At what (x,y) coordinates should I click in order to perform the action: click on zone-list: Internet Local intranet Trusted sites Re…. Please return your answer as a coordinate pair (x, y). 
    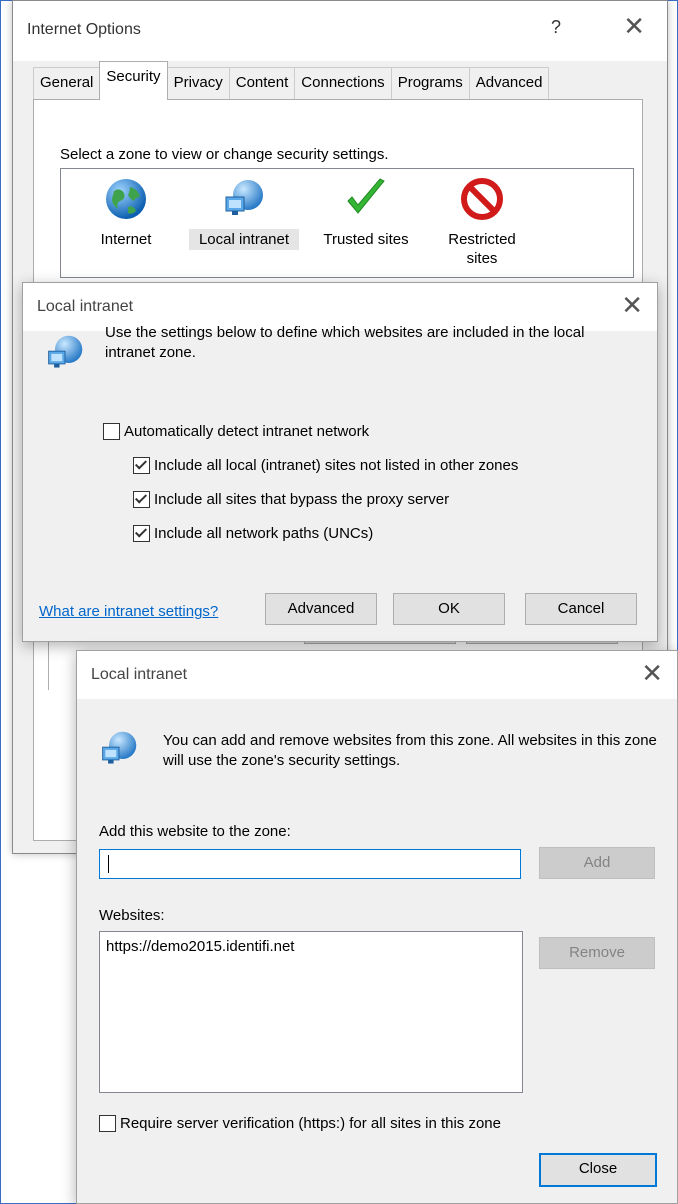
    Looking at the image, I should click on (347, 223).